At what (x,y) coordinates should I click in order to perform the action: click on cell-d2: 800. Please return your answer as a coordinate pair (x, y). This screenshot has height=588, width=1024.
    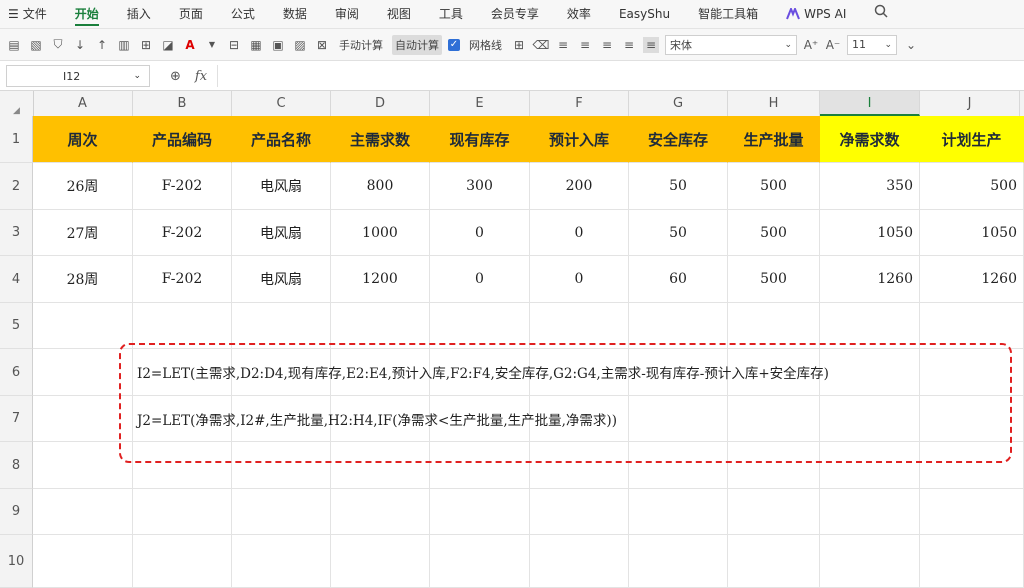
    Looking at the image, I should click on (380, 186).